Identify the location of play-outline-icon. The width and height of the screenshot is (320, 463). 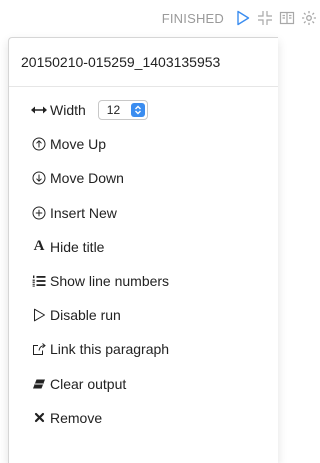
(39, 315).